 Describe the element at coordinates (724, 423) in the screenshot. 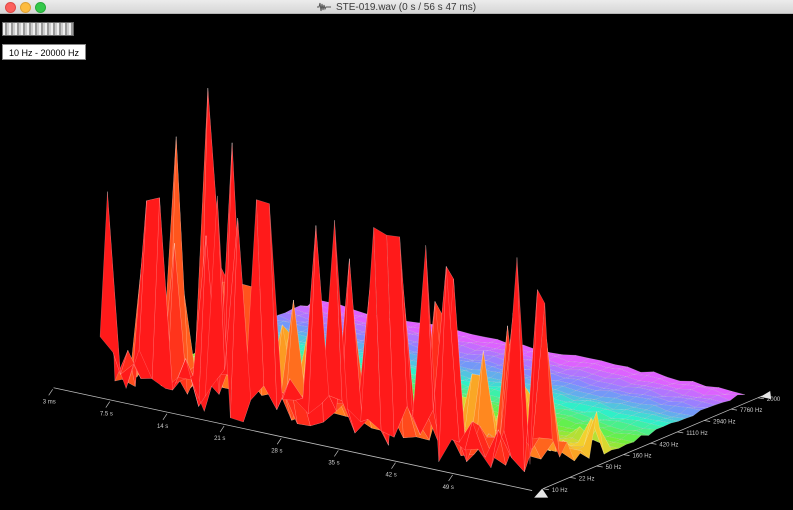

I see `frequency-tick-label: 2940 Hz` at that location.